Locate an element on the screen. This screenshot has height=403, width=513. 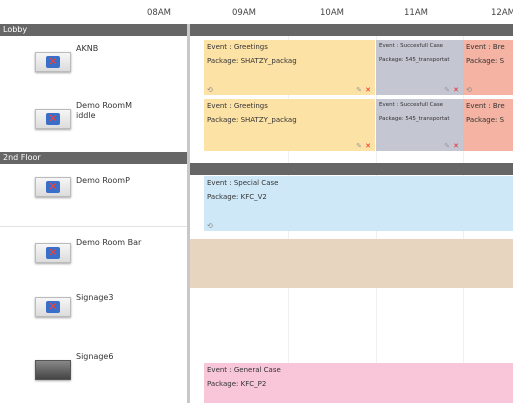
event-card: Event : Bre Package: S is located at coordinates (488, 125).